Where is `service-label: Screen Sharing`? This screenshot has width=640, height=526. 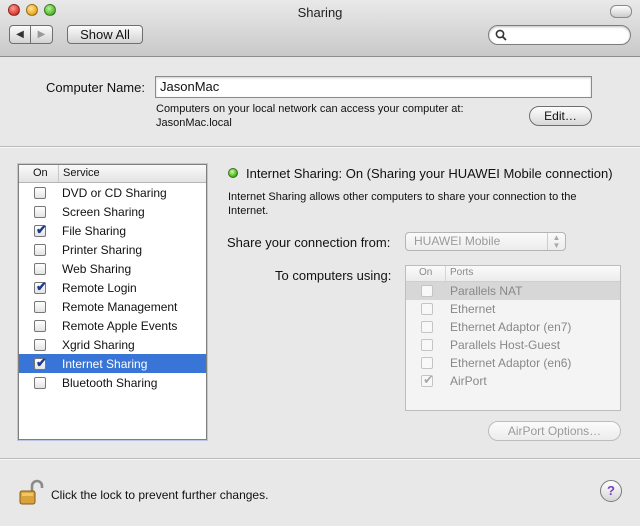 service-label: Screen Sharing is located at coordinates (103, 211).